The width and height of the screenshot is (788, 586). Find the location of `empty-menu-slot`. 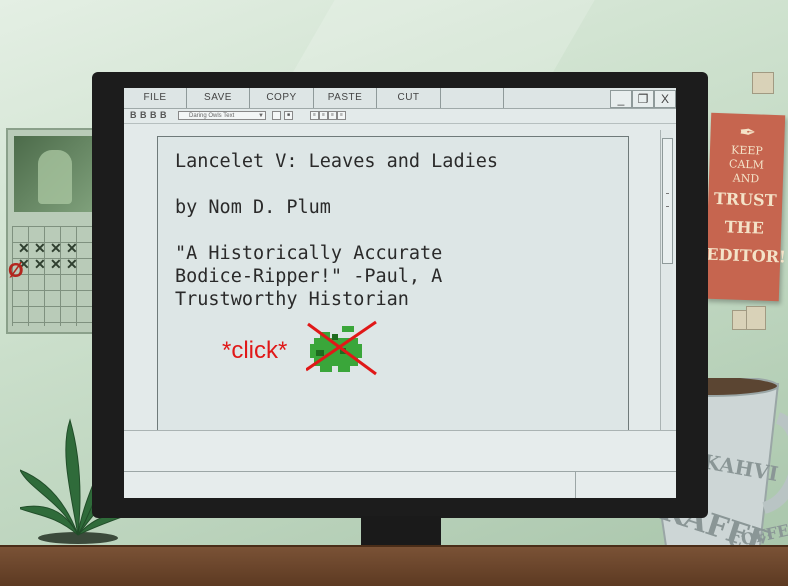

empty-menu-slot is located at coordinates (472, 98).